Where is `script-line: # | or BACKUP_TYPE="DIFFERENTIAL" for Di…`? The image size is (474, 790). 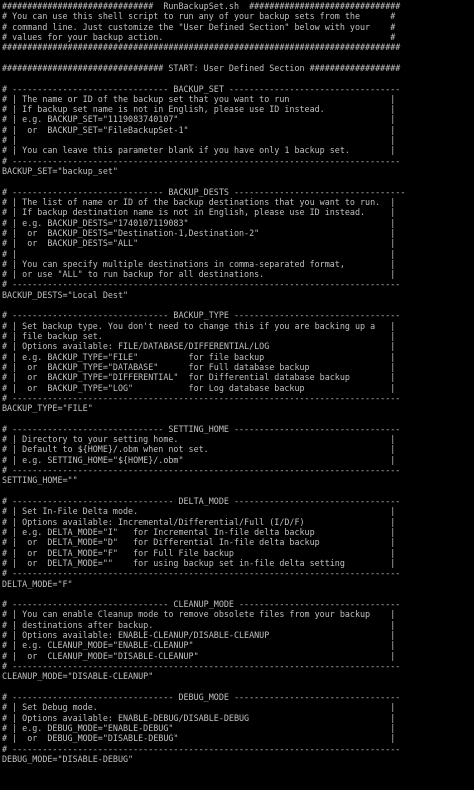 script-line: # | or BACKUP_TYPE="DIFFERENTIAL" for Di… is located at coordinates (199, 377).